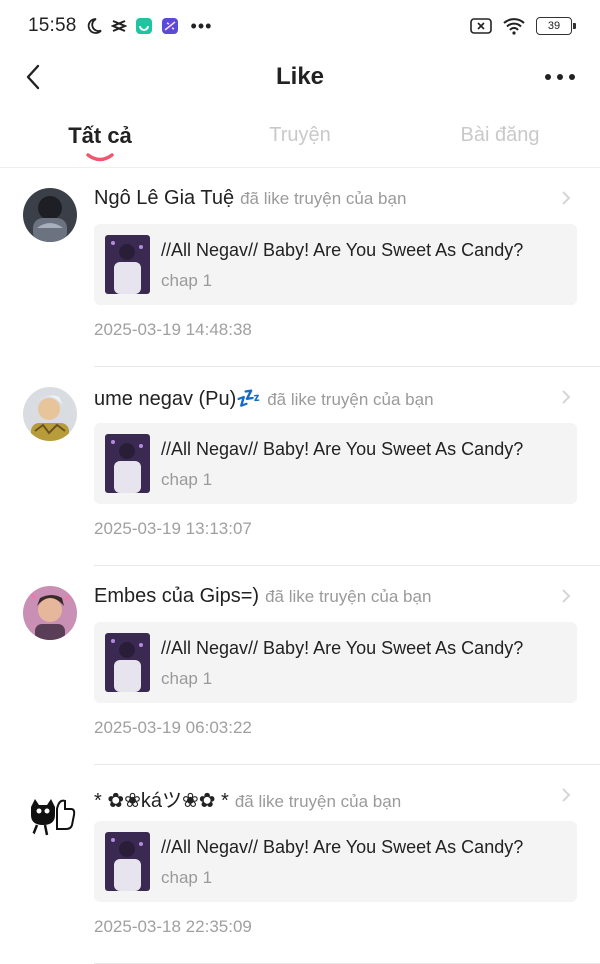  I want to click on status-right: 39, so click(523, 26).